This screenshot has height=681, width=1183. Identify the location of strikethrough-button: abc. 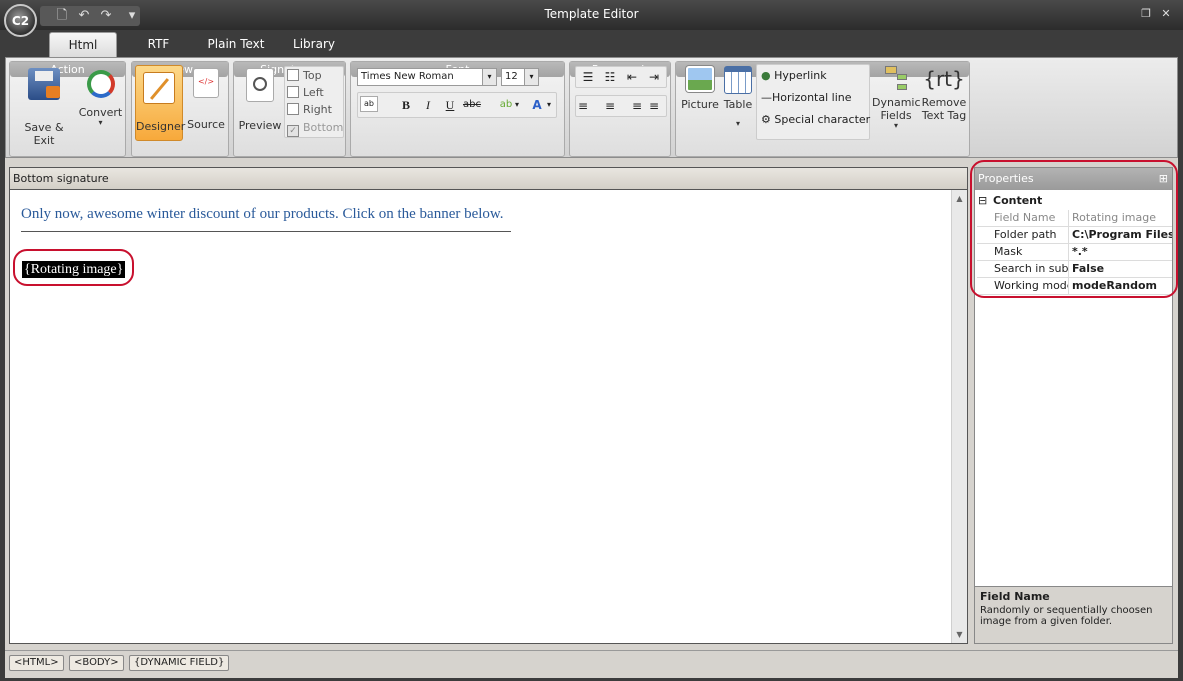
(472, 105).